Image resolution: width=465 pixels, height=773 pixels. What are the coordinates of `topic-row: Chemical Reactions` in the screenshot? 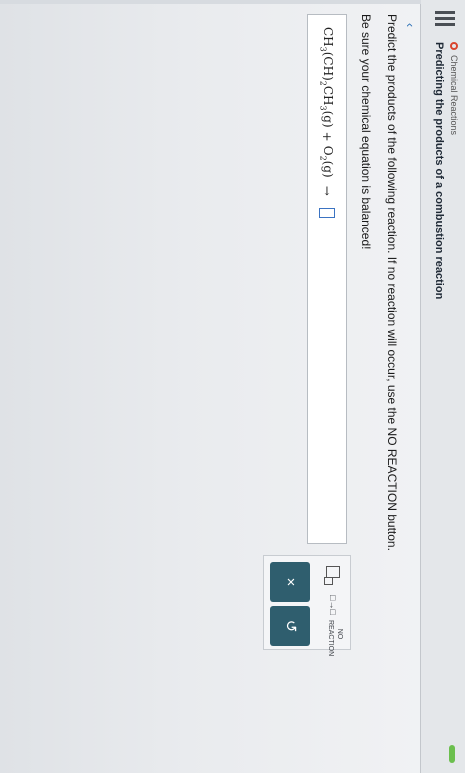 It's located at (454, 170).